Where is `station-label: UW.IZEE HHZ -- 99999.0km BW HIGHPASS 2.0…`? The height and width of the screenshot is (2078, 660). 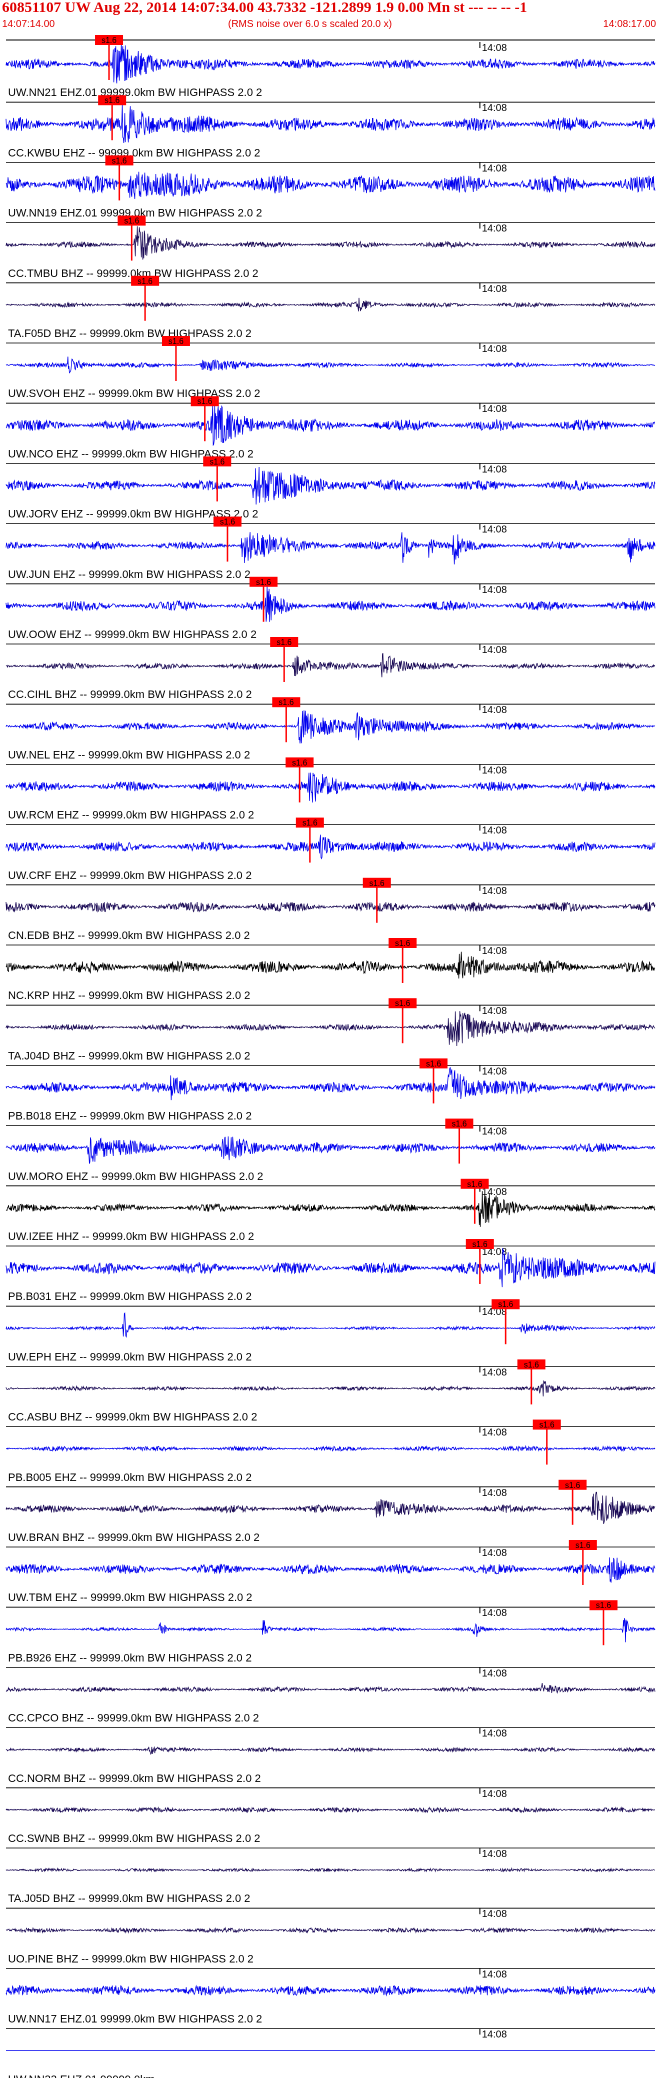 station-label: UW.IZEE HHZ -- 99999.0km BW HIGHPASS 2.0… is located at coordinates (131, 1237).